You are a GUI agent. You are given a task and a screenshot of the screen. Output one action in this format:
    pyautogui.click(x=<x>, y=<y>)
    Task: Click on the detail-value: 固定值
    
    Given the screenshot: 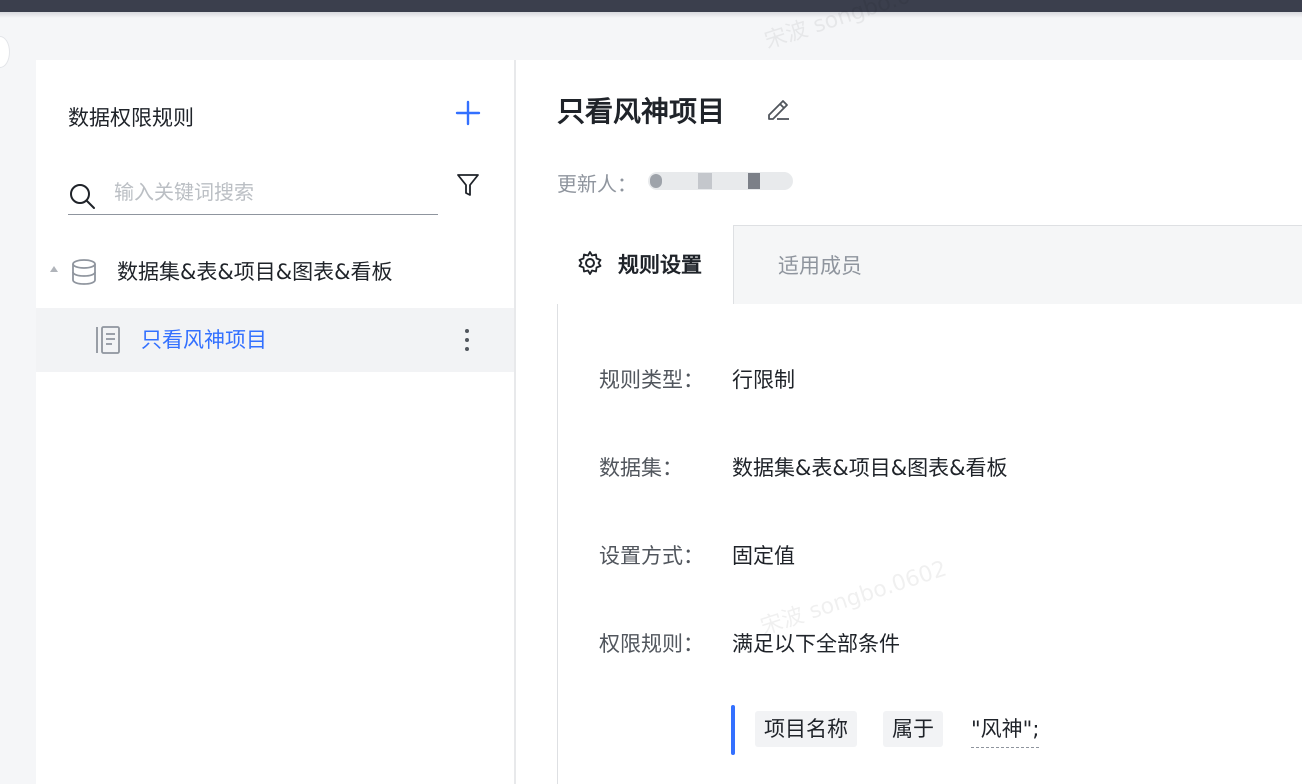 What is the action you would take?
    pyautogui.click(x=763, y=556)
    